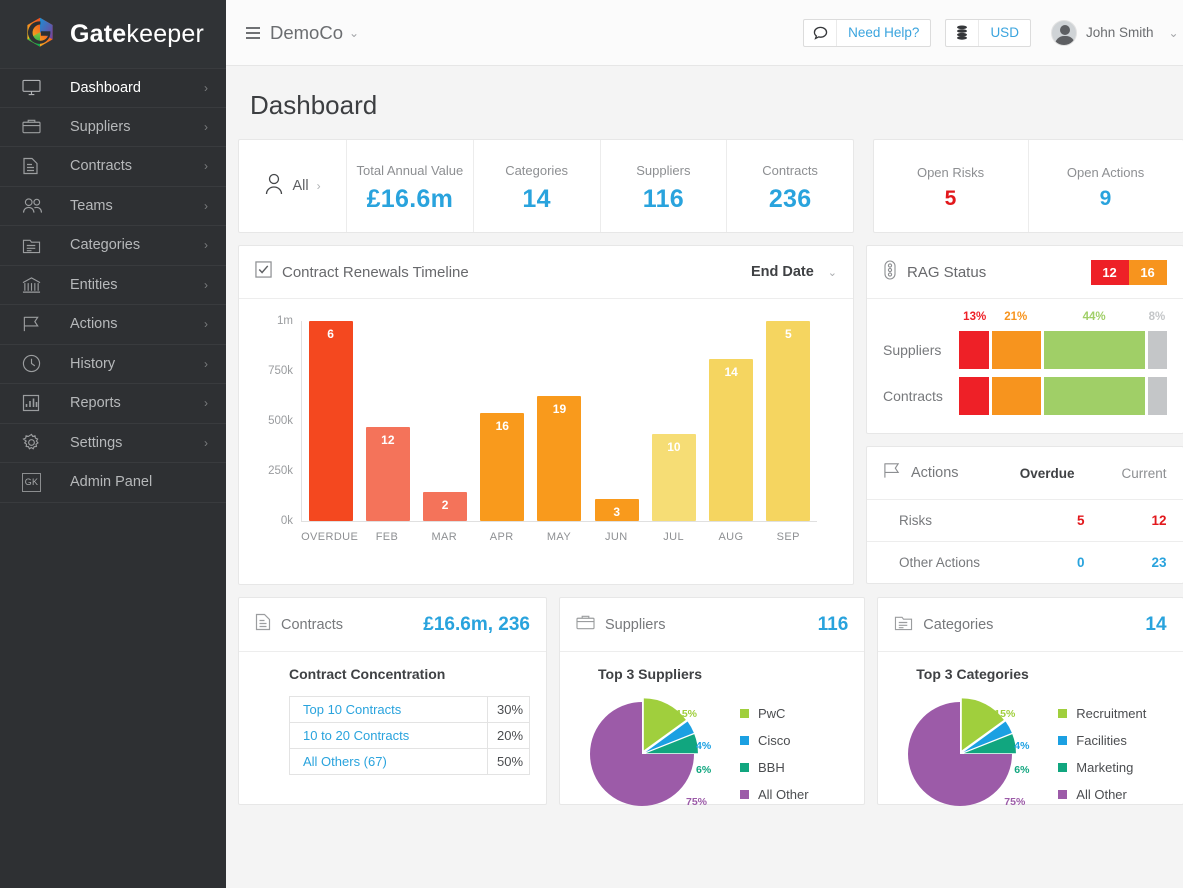 The image size is (1183, 888). What do you see at coordinates (388, 735) in the screenshot?
I see `concentration-name: 10 to 20 Contracts` at bounding box center [388, 735].